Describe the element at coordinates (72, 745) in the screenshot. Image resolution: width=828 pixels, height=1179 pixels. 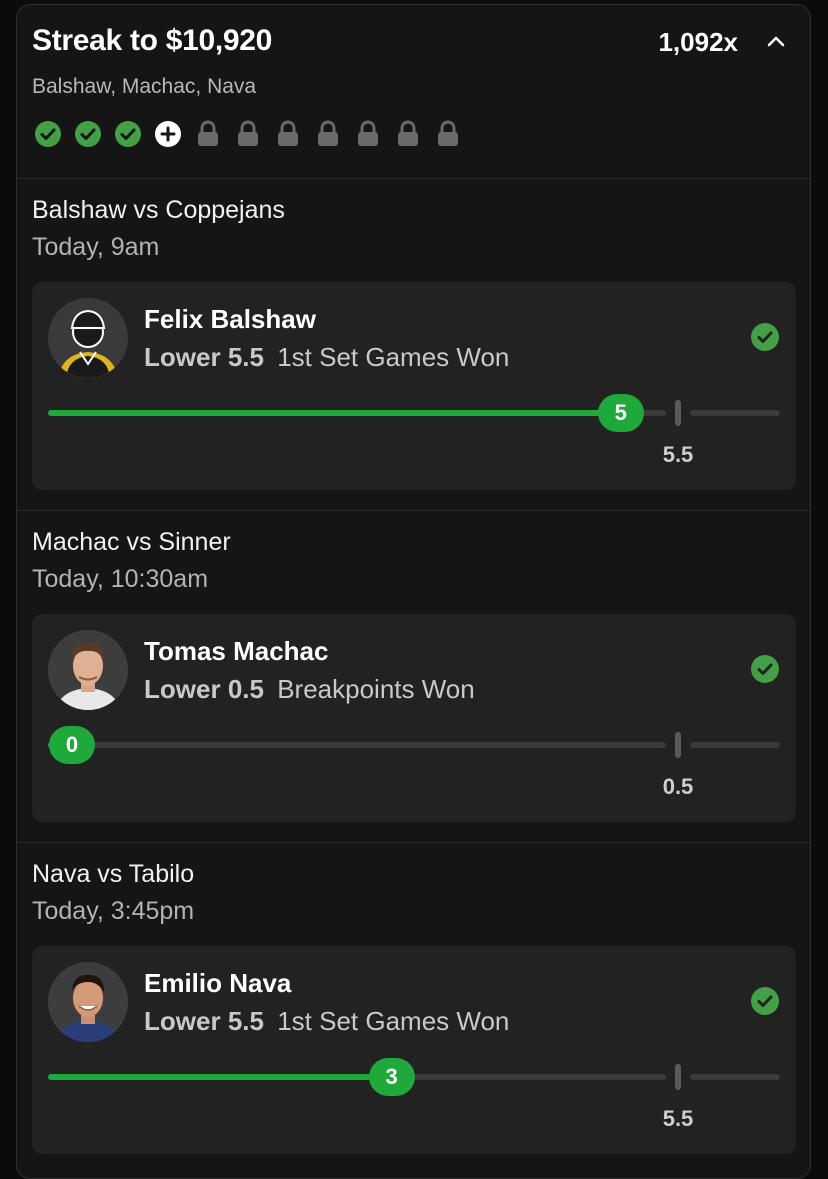
I see `result-pill: 0` at that location.